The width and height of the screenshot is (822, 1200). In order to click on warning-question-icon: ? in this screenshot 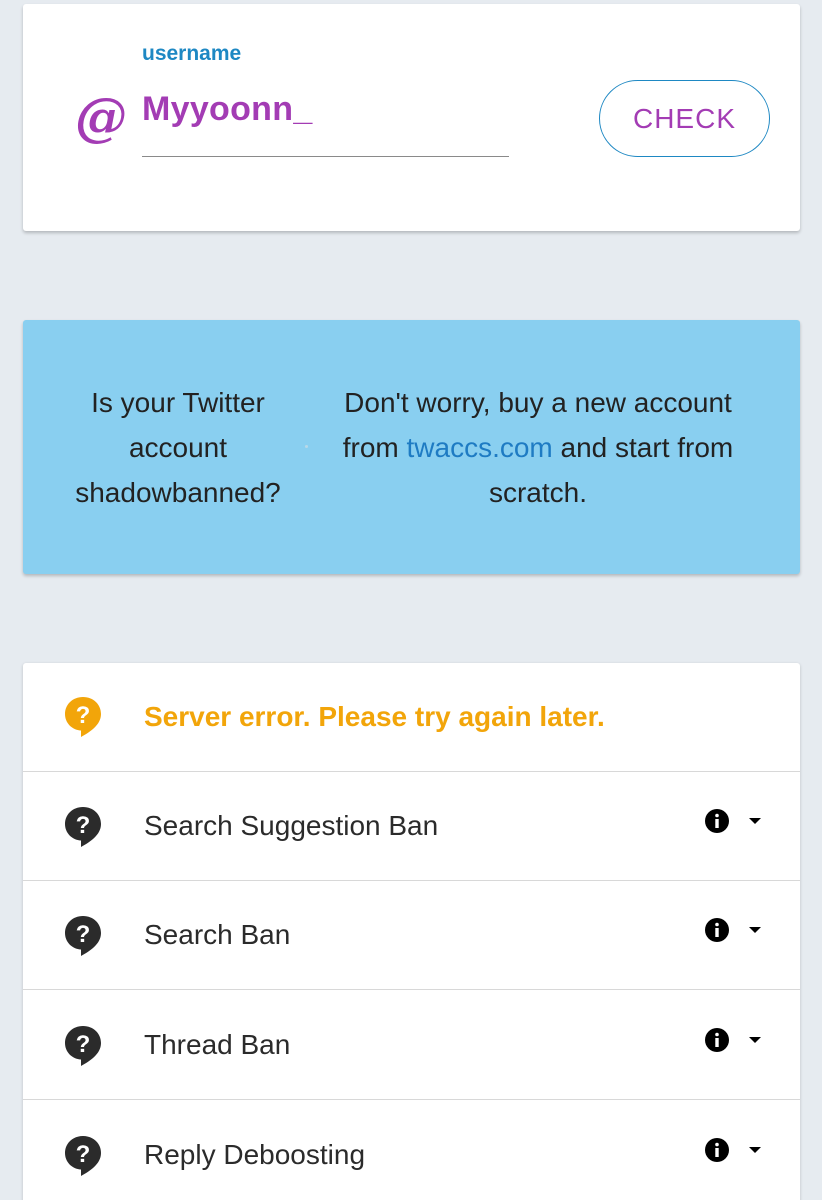, I will do `click(83, 717)`.